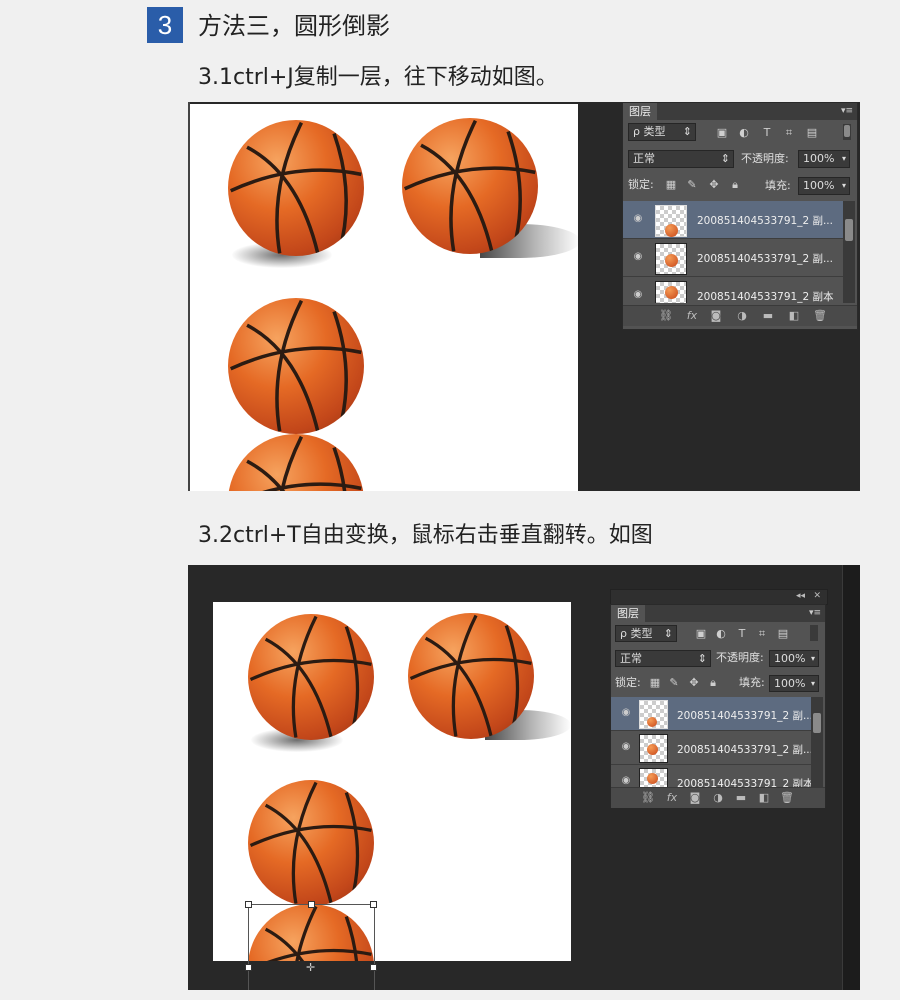  Describe the element at coordinates (851, 777) in the screenshot. I see `side-panel-strip` at that location.